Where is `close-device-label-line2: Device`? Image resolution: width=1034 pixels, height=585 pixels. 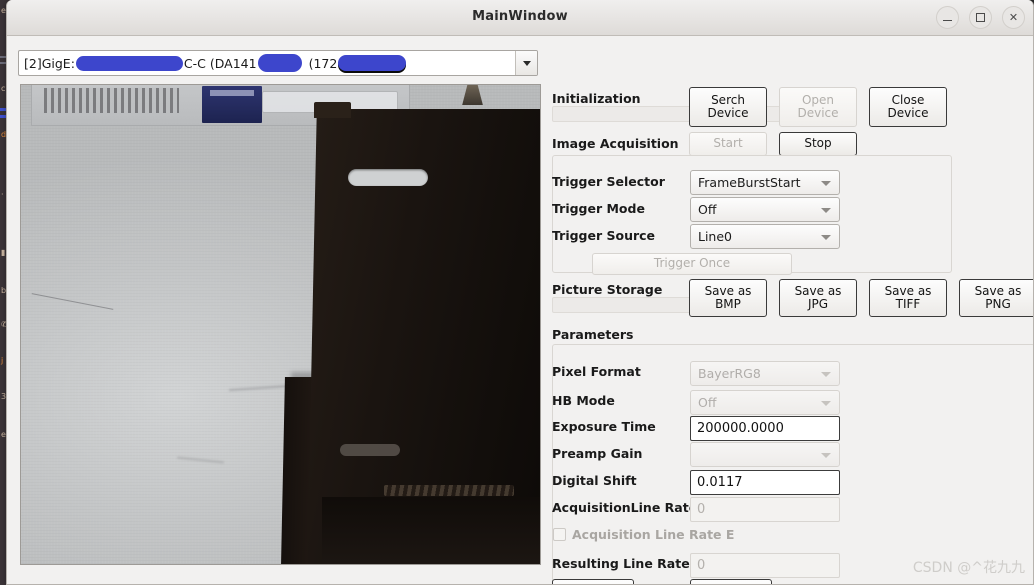
close-device-label-line2: Device is located at coordinates (908, 113).